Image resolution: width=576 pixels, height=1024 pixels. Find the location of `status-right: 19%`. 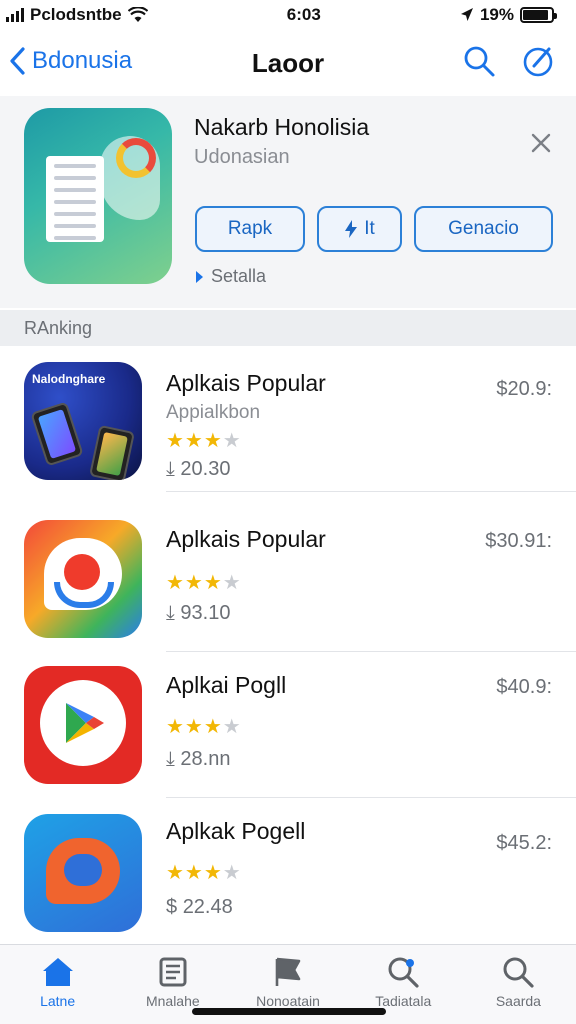

status-right: 19% is located at coordinates (508, 15).